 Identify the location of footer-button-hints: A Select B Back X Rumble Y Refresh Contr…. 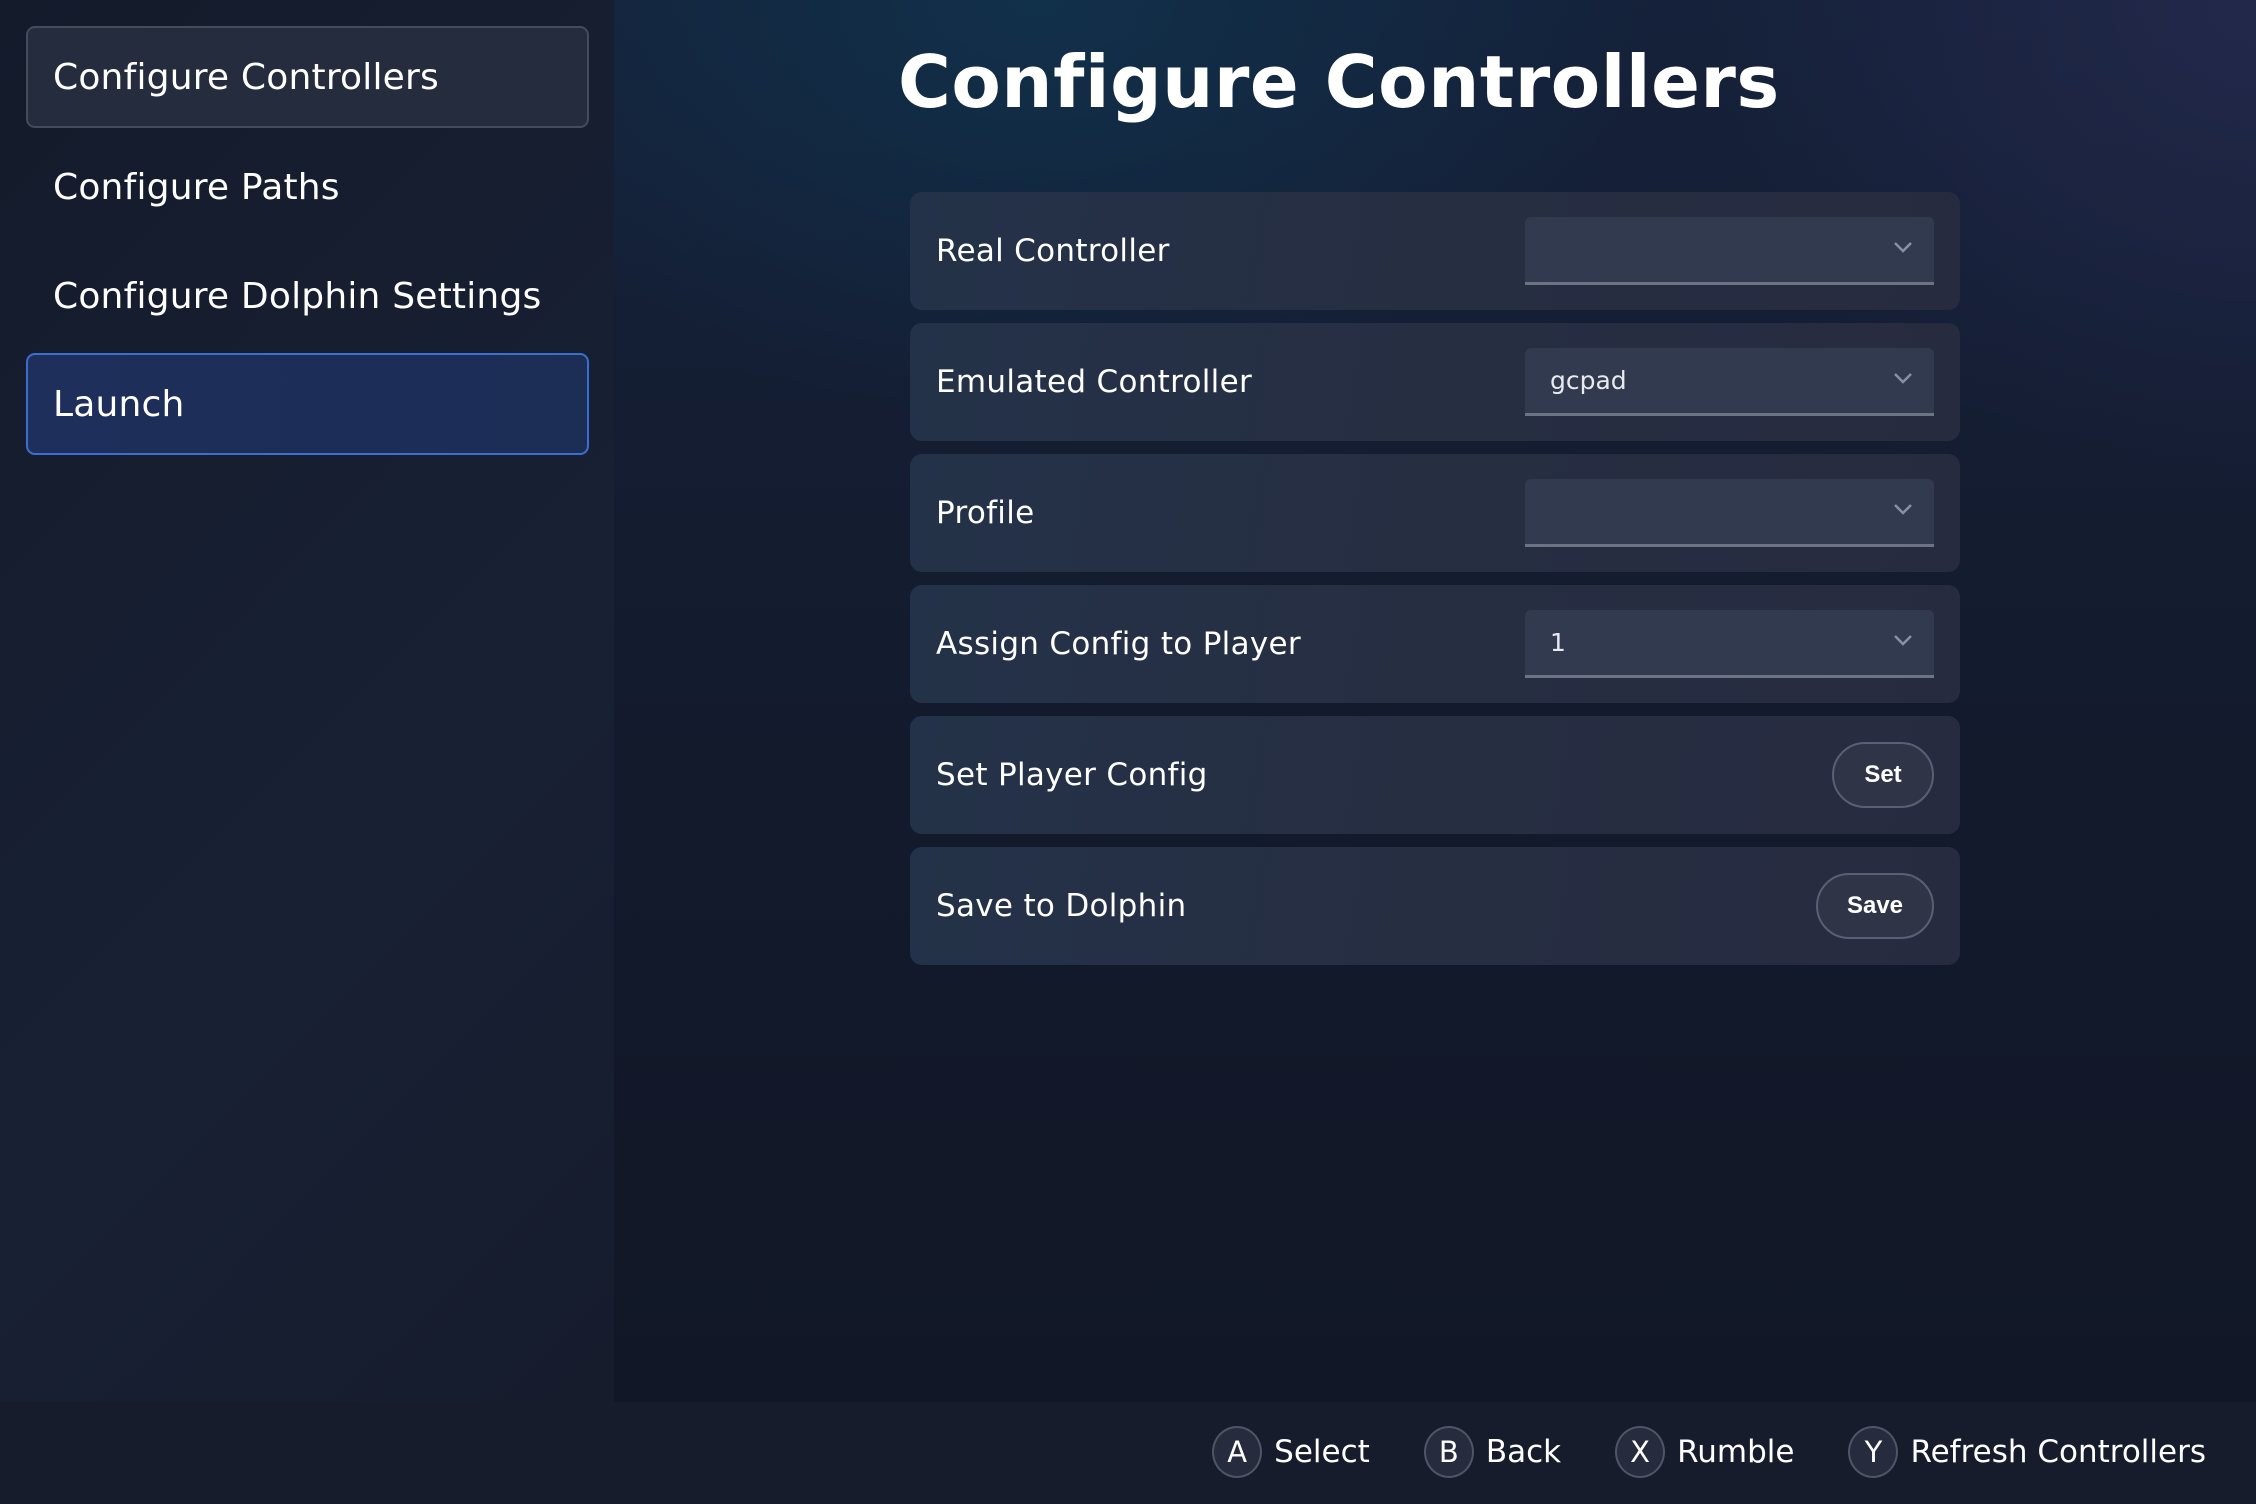
(1128, 1453).